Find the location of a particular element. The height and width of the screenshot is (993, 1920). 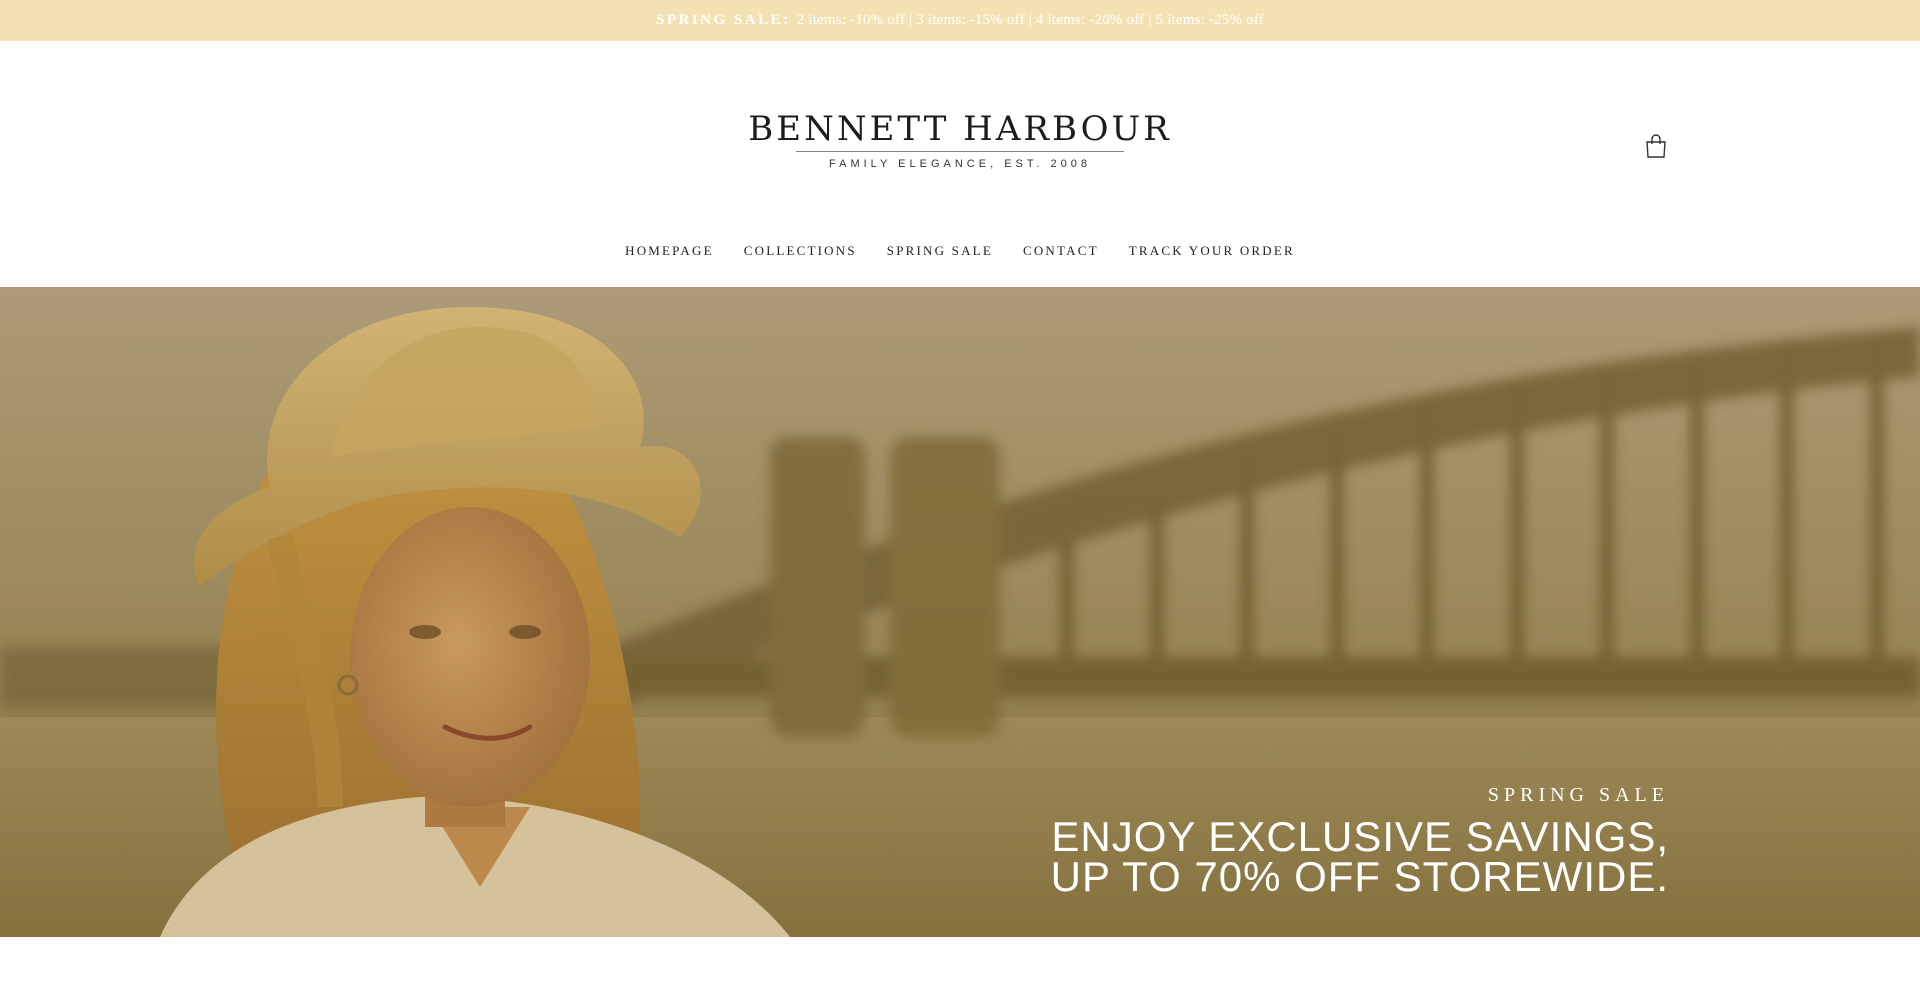

hero-title-line-1: ENJOY EXCLUSIVE SAVINGS, is located at coordinates (1360, 836).